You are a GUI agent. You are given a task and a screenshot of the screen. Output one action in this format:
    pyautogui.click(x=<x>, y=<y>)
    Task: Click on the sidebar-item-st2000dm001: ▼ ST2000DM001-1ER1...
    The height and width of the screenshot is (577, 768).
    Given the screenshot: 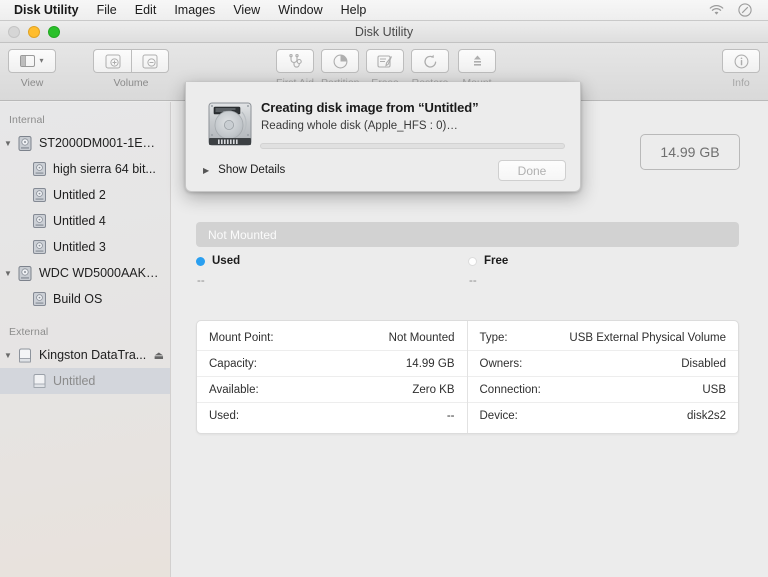 What is the action you would take?
    pyautogui.click(x=85, y=143)
    